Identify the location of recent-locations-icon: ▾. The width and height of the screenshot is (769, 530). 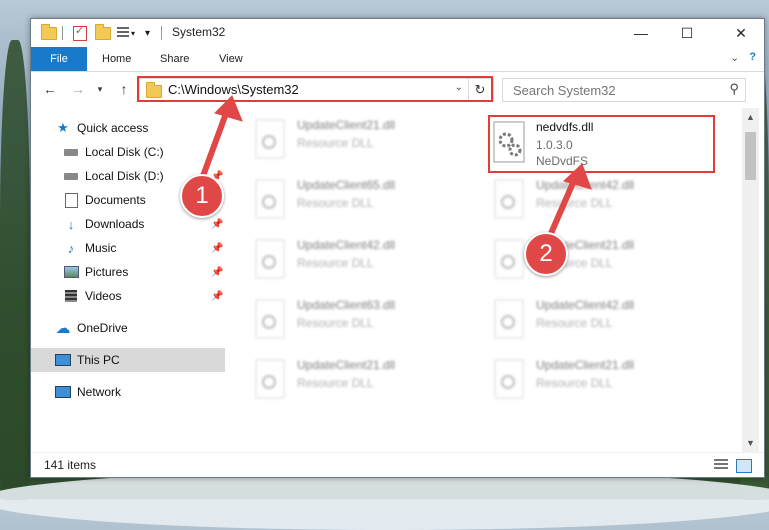
(100, 89).